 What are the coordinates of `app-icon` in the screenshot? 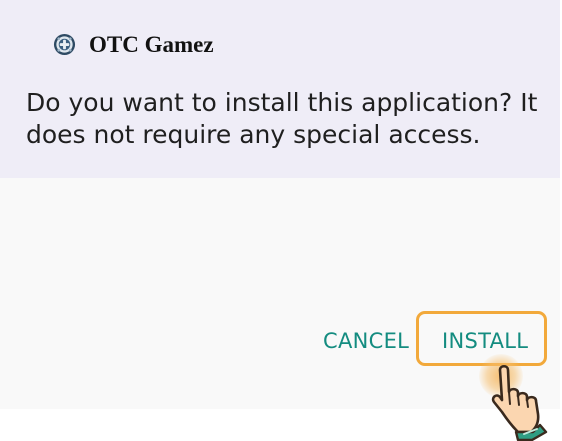 It's located at (64, 44).